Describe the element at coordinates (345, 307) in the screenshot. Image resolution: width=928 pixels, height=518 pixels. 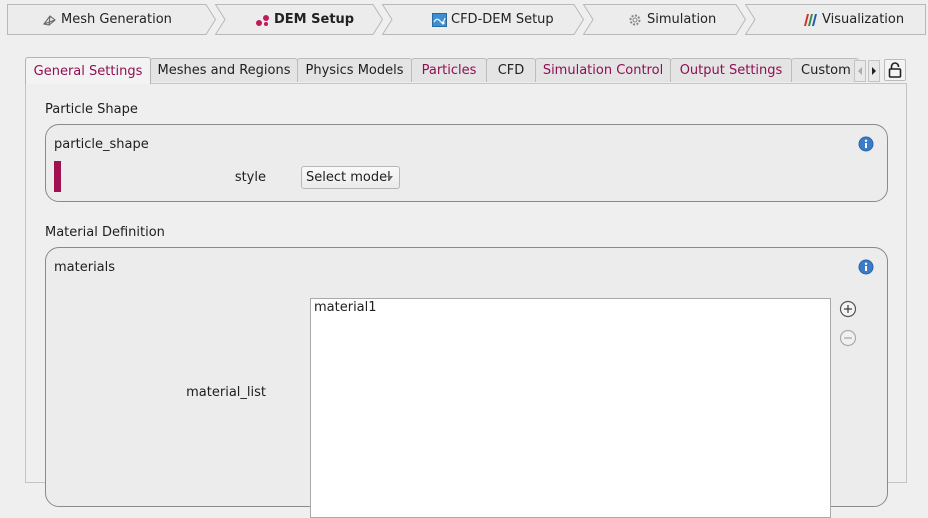
I see `material-list-item: material1` at that location.